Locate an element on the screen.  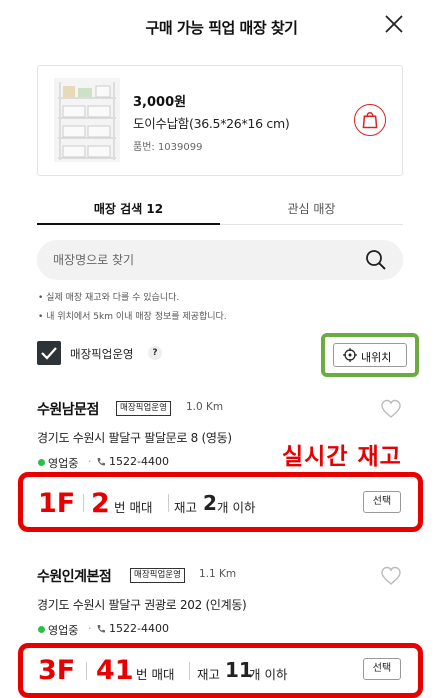
search-box is located at coordinates (220, 260).